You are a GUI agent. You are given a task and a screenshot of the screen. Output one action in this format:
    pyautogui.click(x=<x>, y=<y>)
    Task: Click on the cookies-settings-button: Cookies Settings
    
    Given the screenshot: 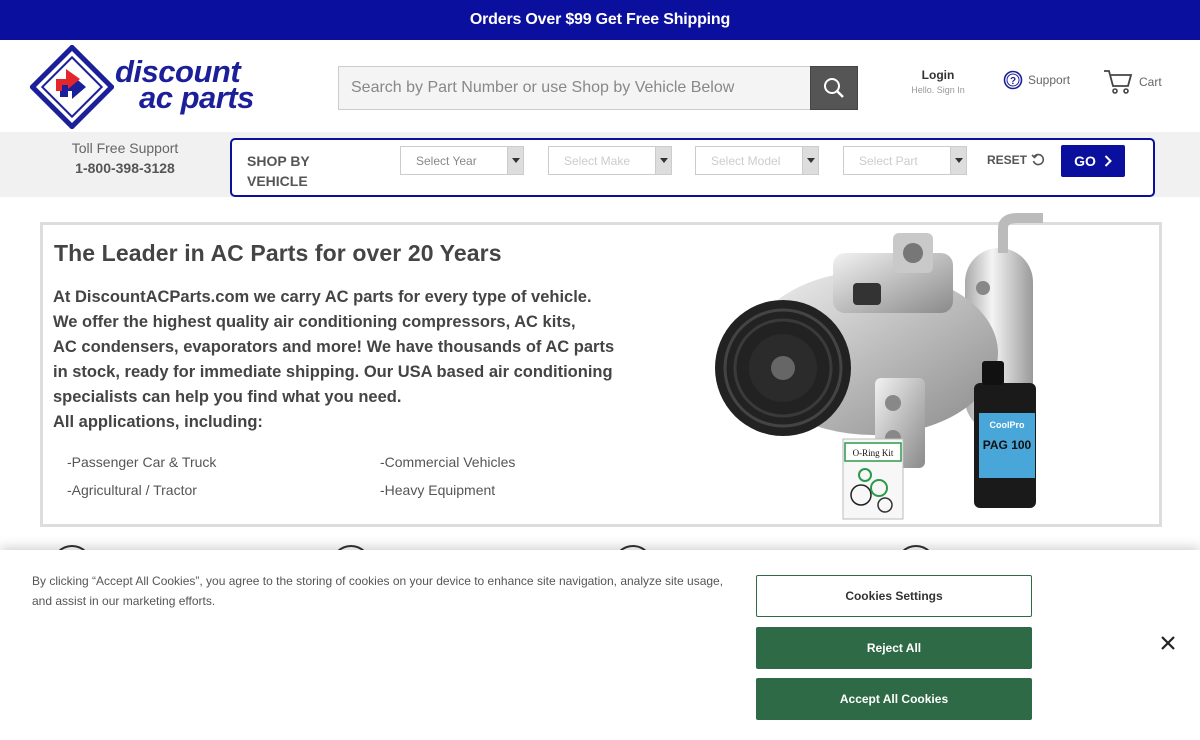 What is the action you would take?
    pyautogui.click(x=894, y=596)
    